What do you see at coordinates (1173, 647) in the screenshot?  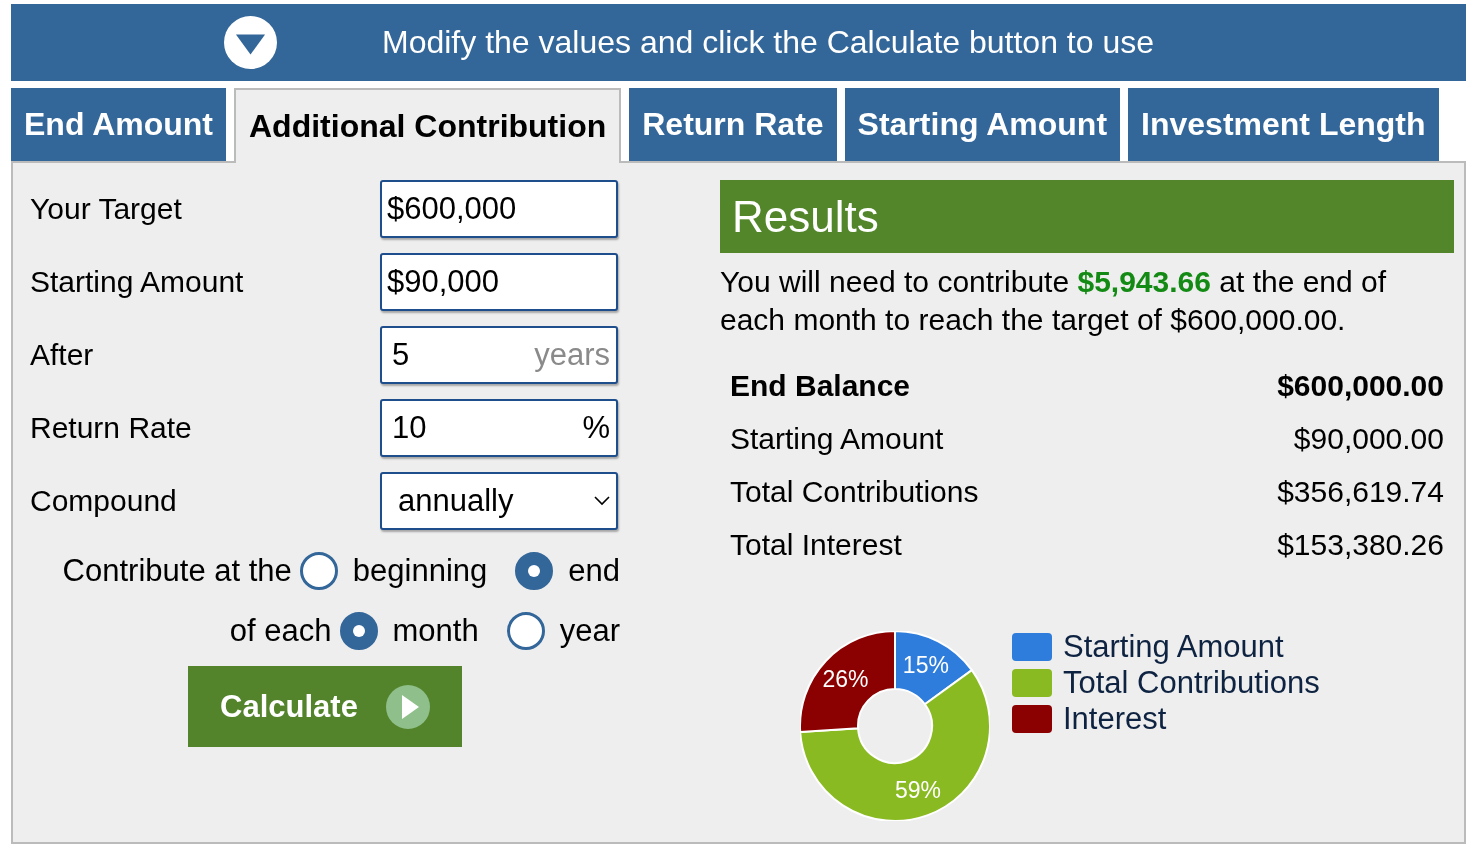 I see `legend-label: Starting Amount` at bounding box center [1173, 647].